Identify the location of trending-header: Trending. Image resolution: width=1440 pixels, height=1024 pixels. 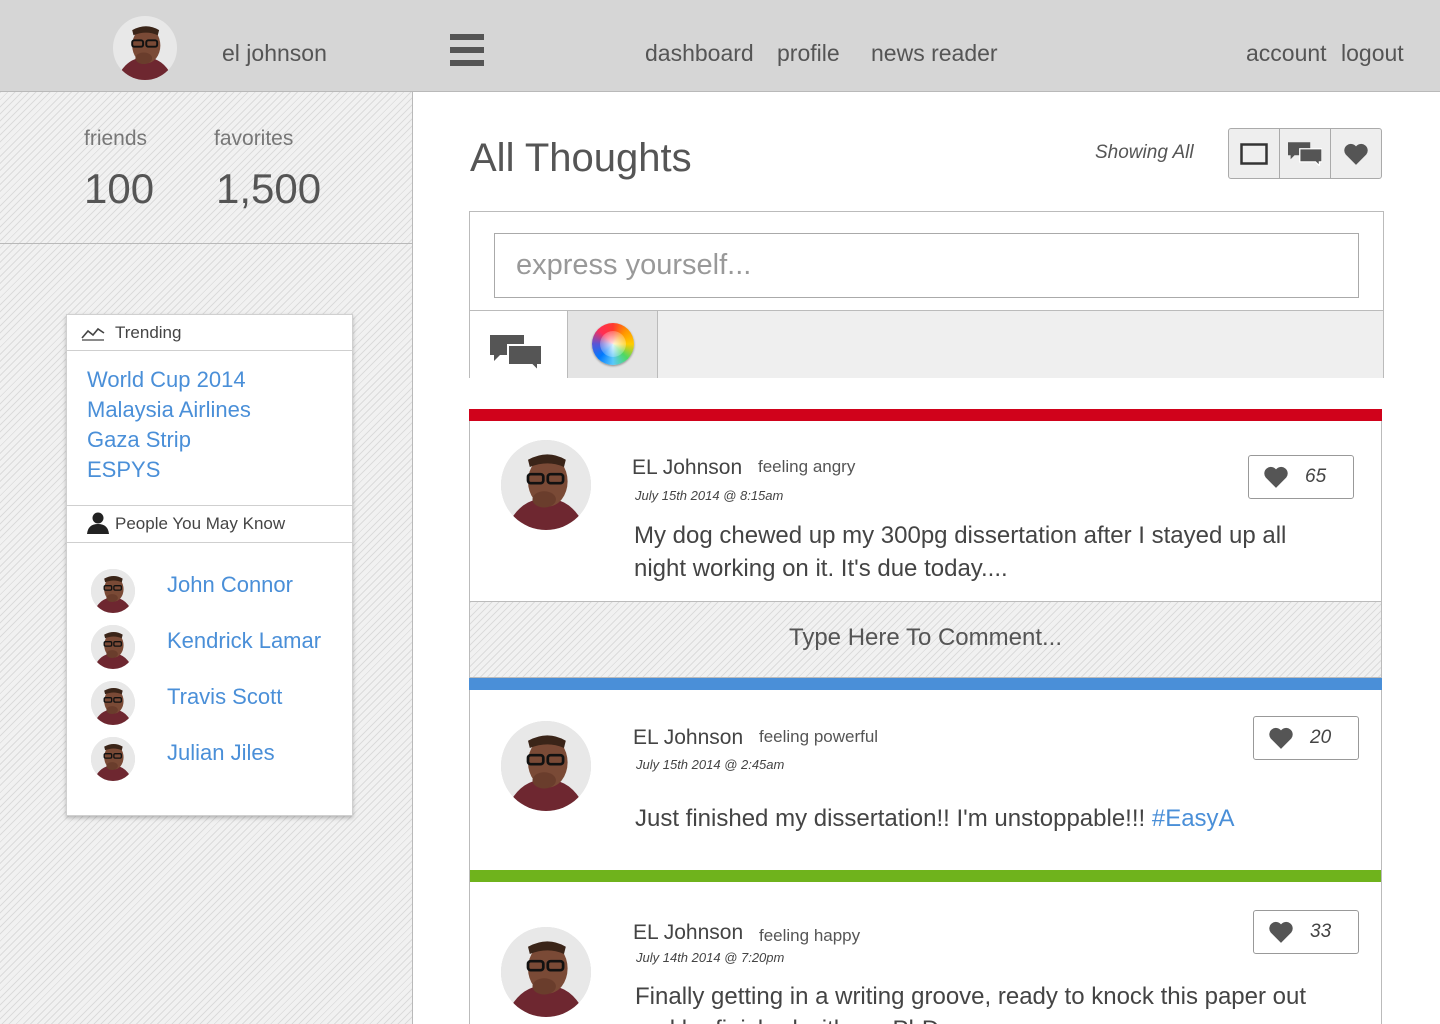
(209, 333).